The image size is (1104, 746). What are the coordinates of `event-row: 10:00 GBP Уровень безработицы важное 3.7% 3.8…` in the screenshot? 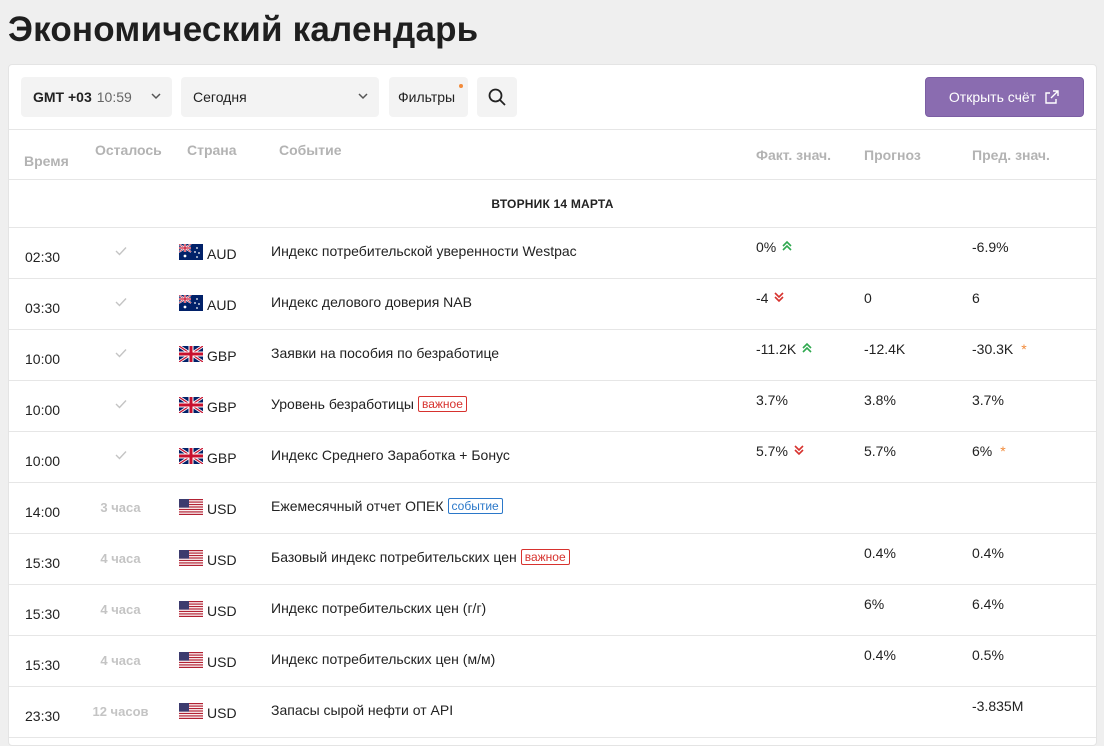 It's located at (552, 406).